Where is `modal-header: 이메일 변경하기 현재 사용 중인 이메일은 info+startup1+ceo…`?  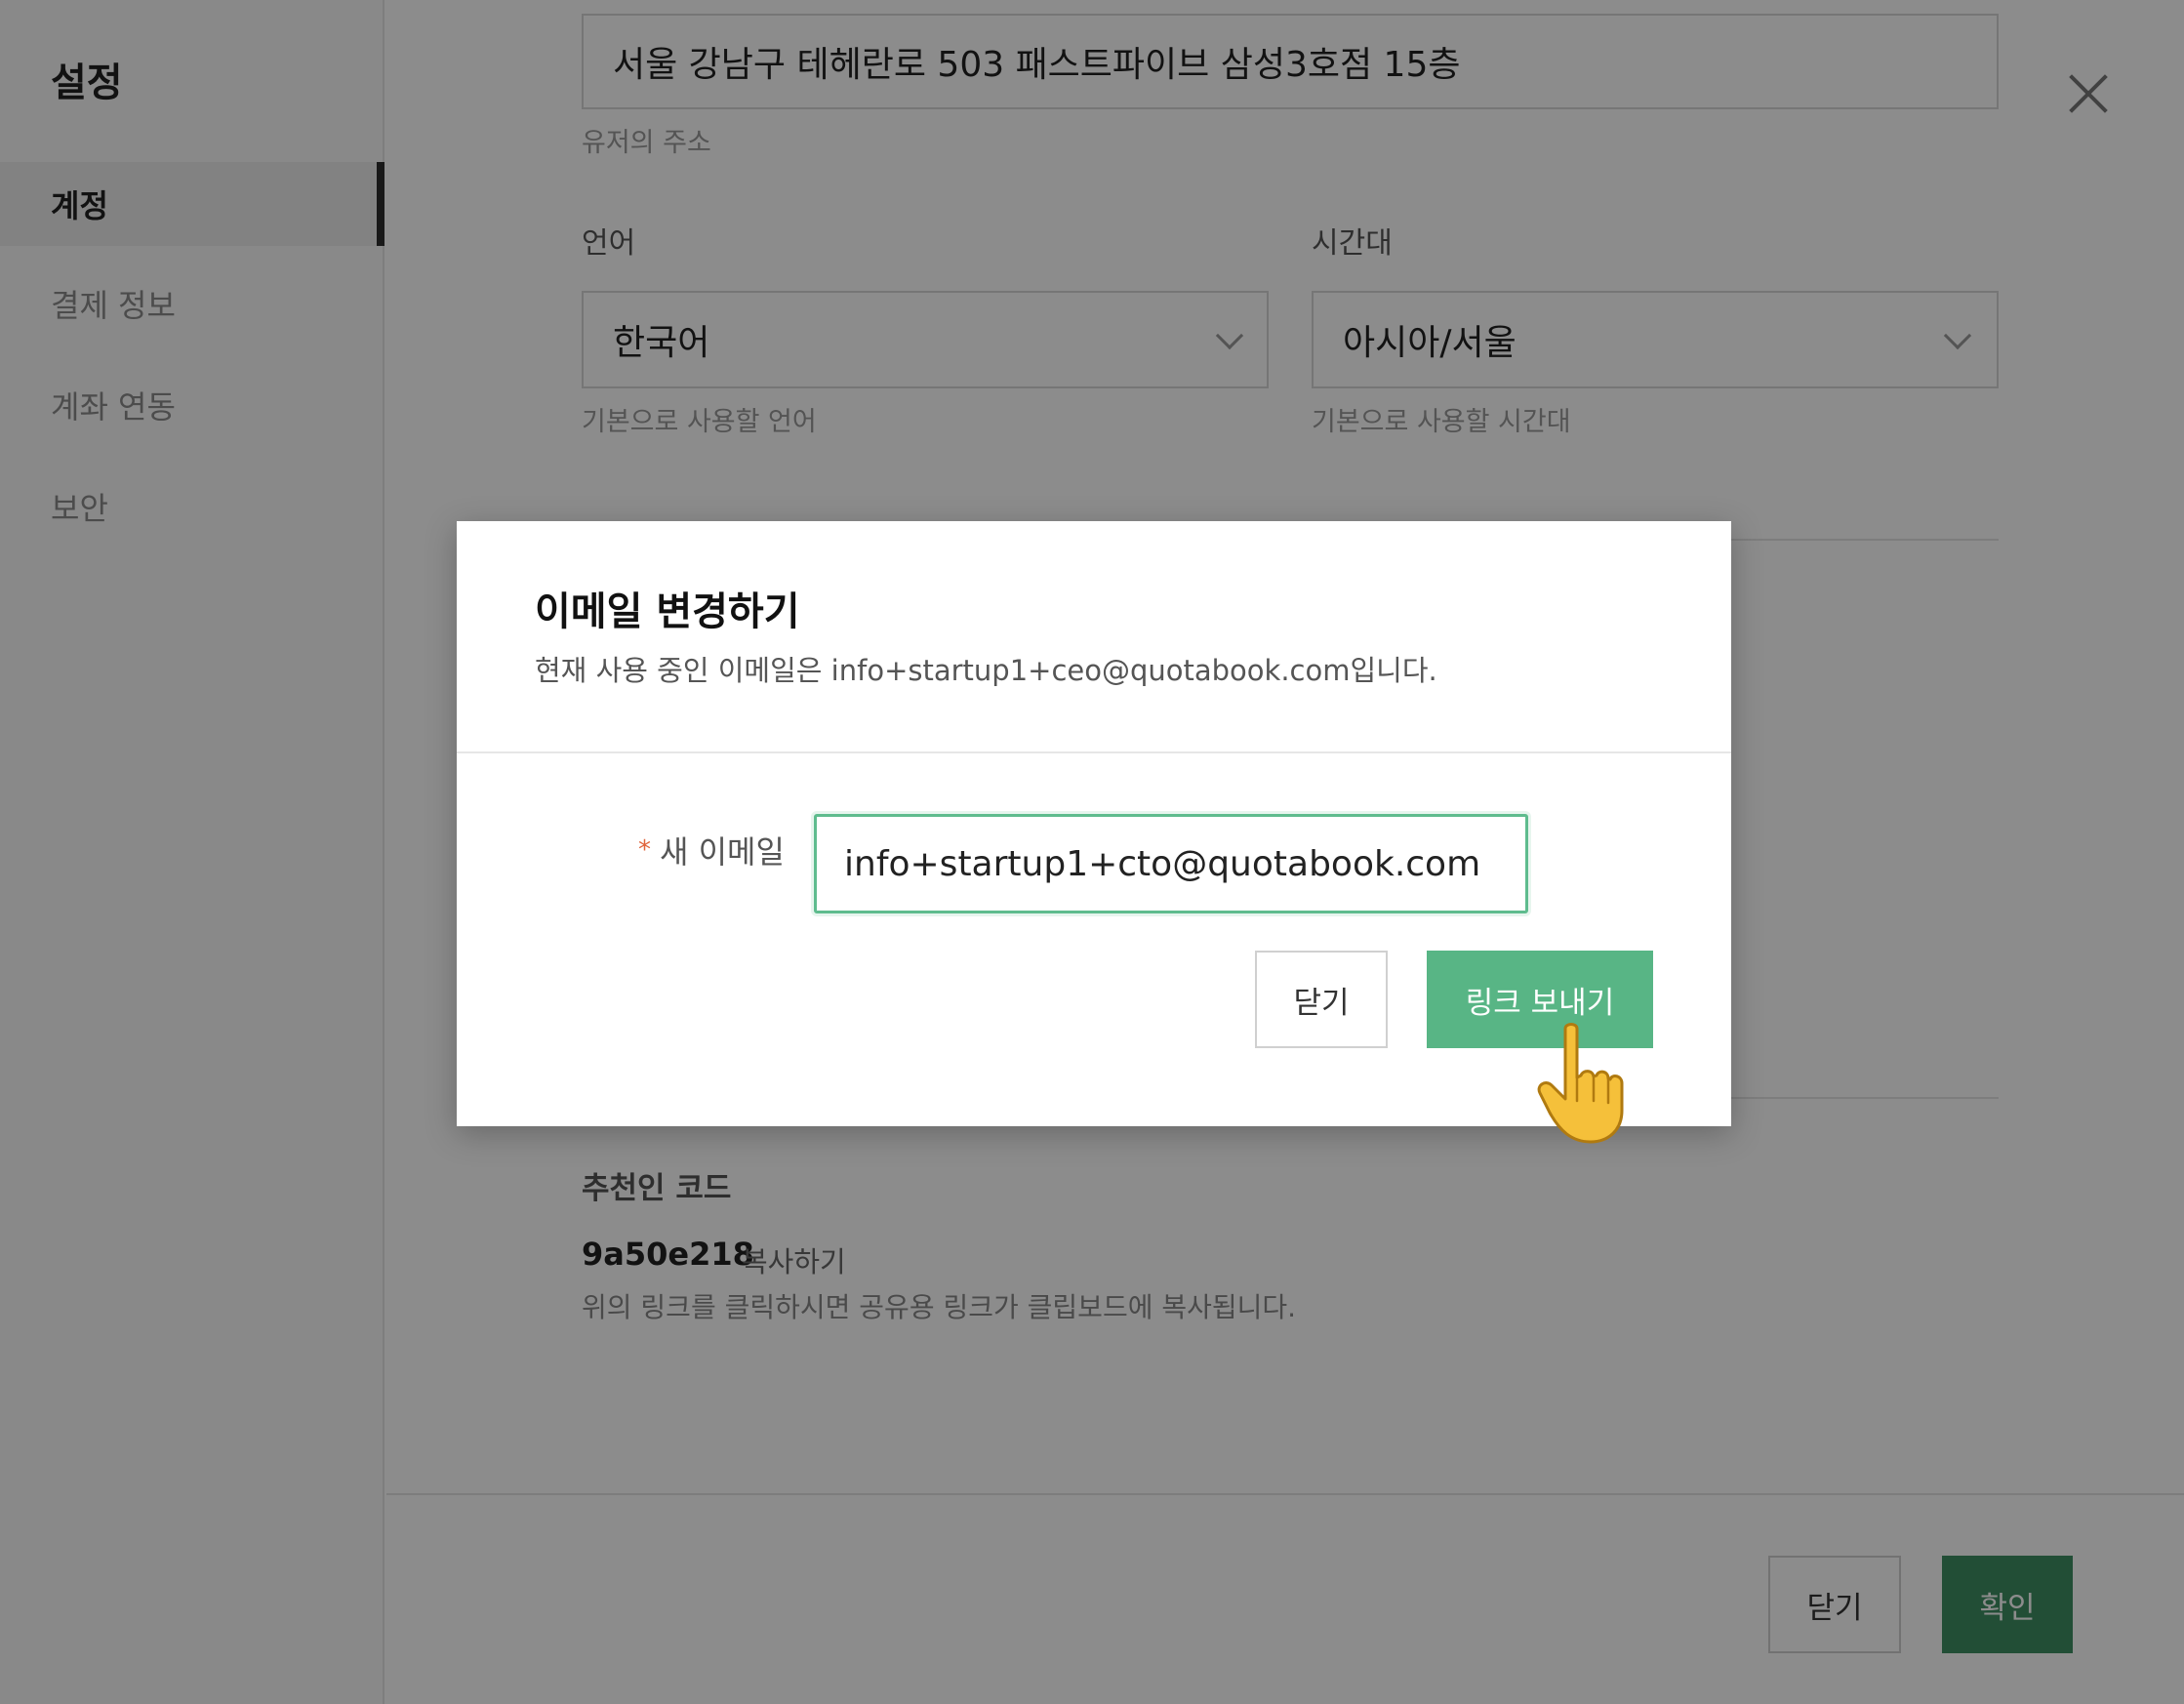
modal-header: 이메일 변경하기 현재 사용 중인 이메일은 info+startup1+ceo… is located at coordinates (1094, 637).